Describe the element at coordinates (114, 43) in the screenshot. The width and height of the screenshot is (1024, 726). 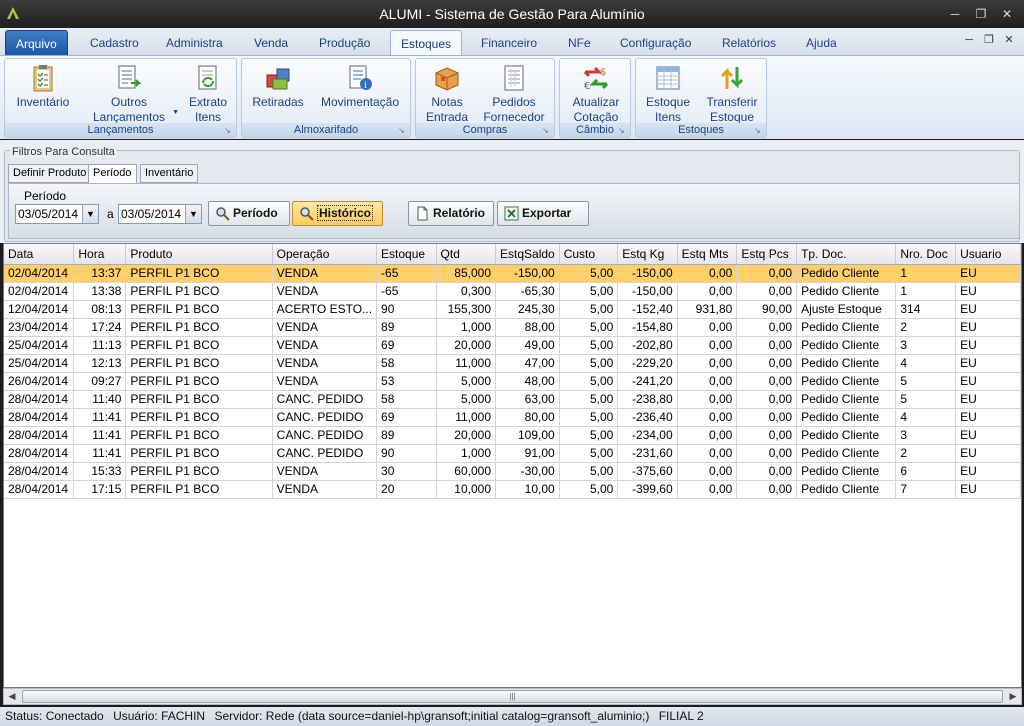
I see `tab-cadastro: Cadastro` at that location.